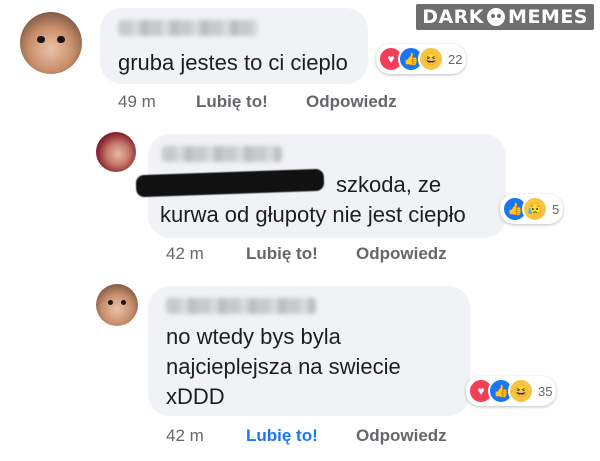  Describe the element at coordinates (253, 336) in the screenshot. I see `comment-text: no wtedy bys byla` at that location.